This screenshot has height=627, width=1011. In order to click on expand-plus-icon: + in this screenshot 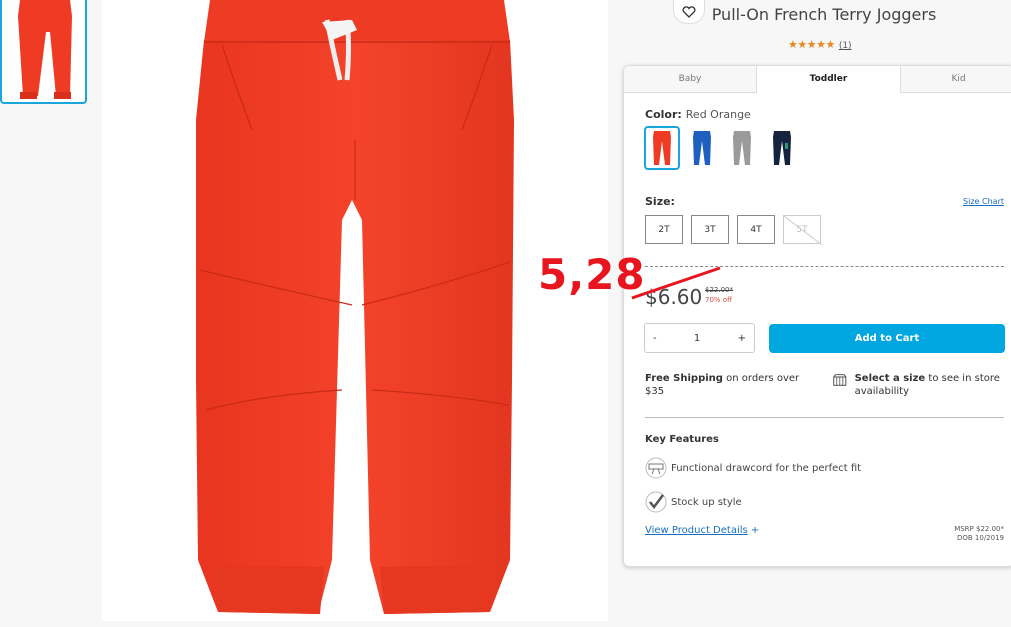, I will do `click(755, 530)`.